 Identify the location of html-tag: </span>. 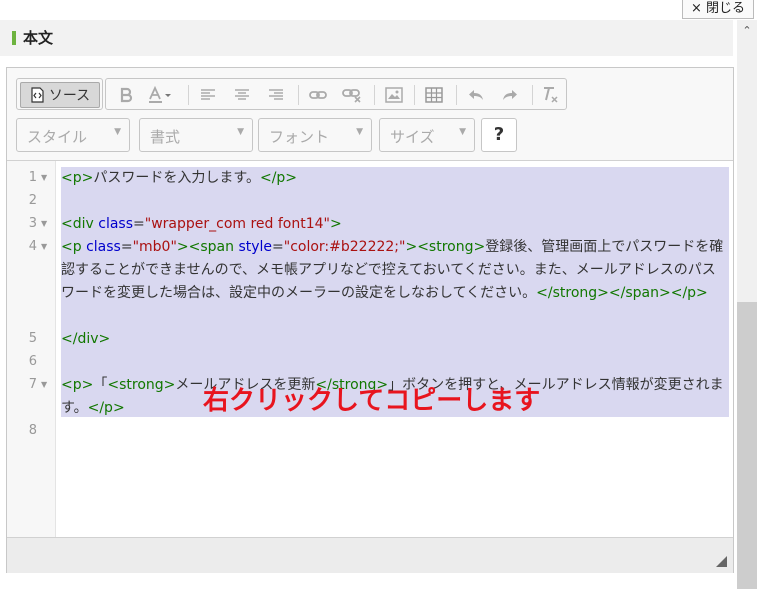
(639, 293).